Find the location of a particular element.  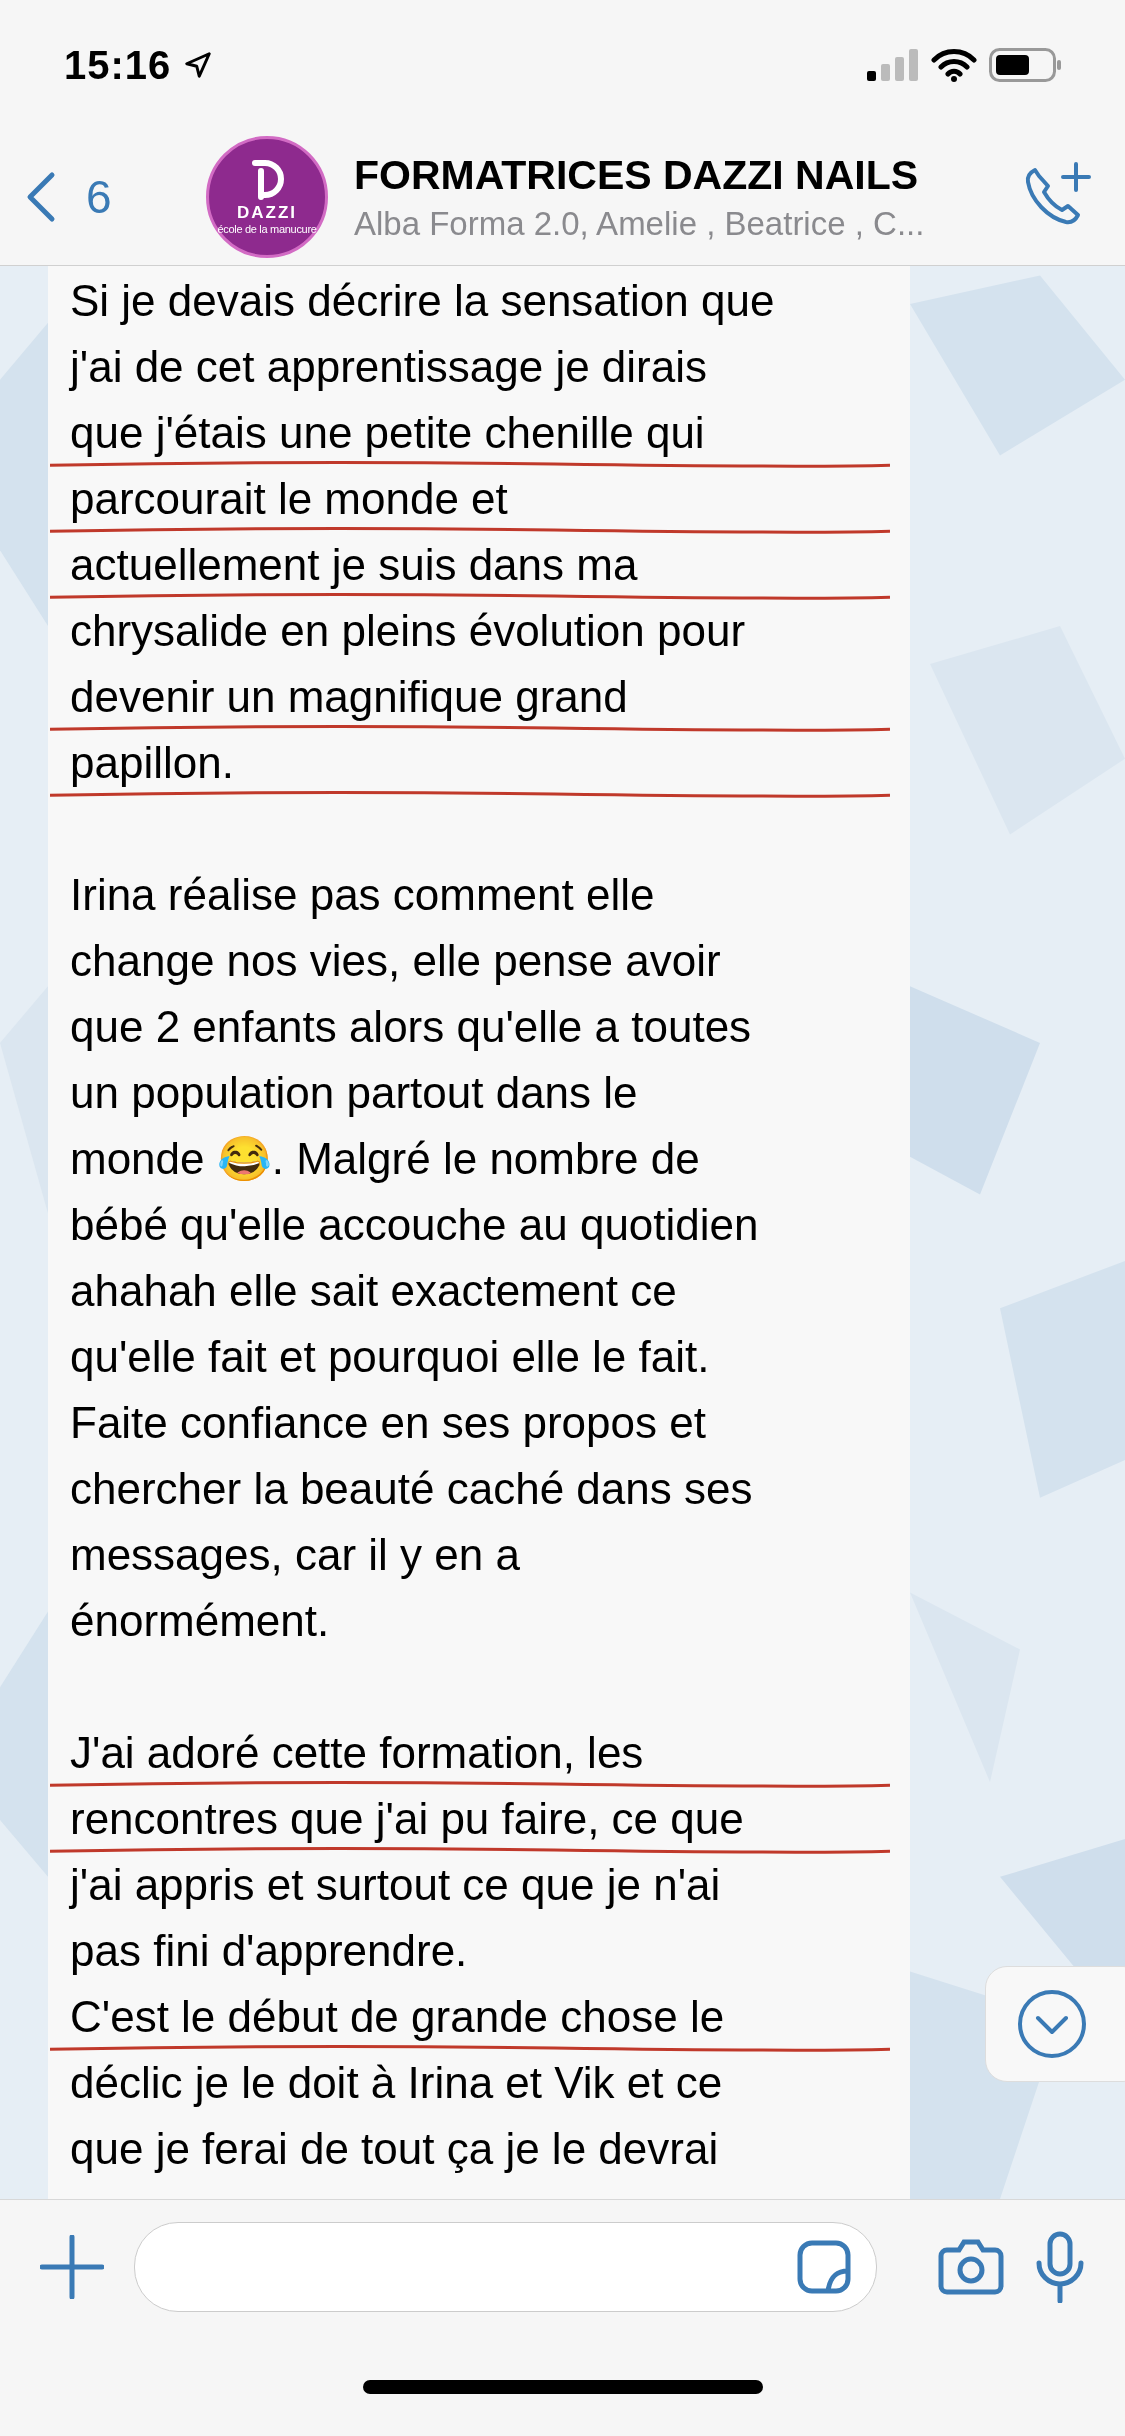

message-line: parcourait le monde et is located at coordinates (289, 498).